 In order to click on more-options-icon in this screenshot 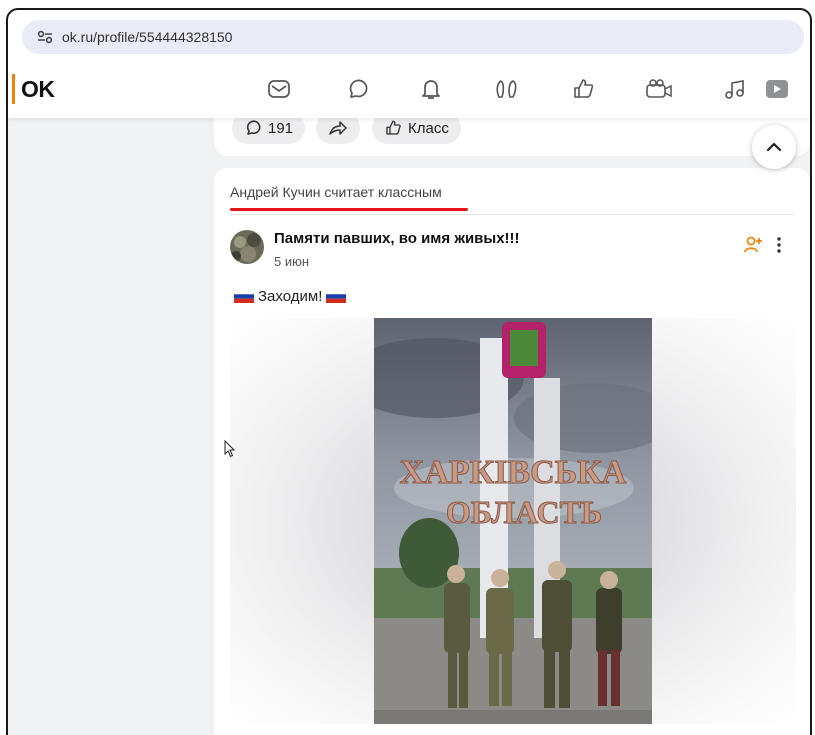, I will do `click(779, 245)`.